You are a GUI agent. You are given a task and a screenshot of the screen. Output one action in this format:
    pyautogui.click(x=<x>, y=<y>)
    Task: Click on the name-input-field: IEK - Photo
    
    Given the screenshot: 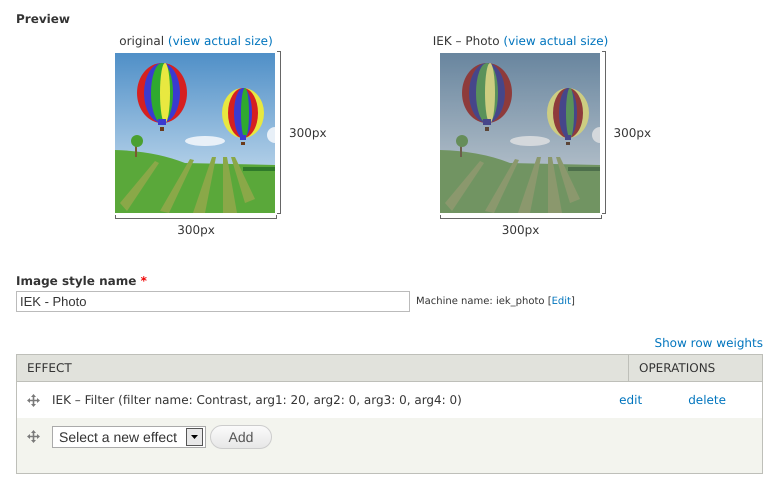 What is the action you would take?
    pyautogui.click(x=213, y=301)
    